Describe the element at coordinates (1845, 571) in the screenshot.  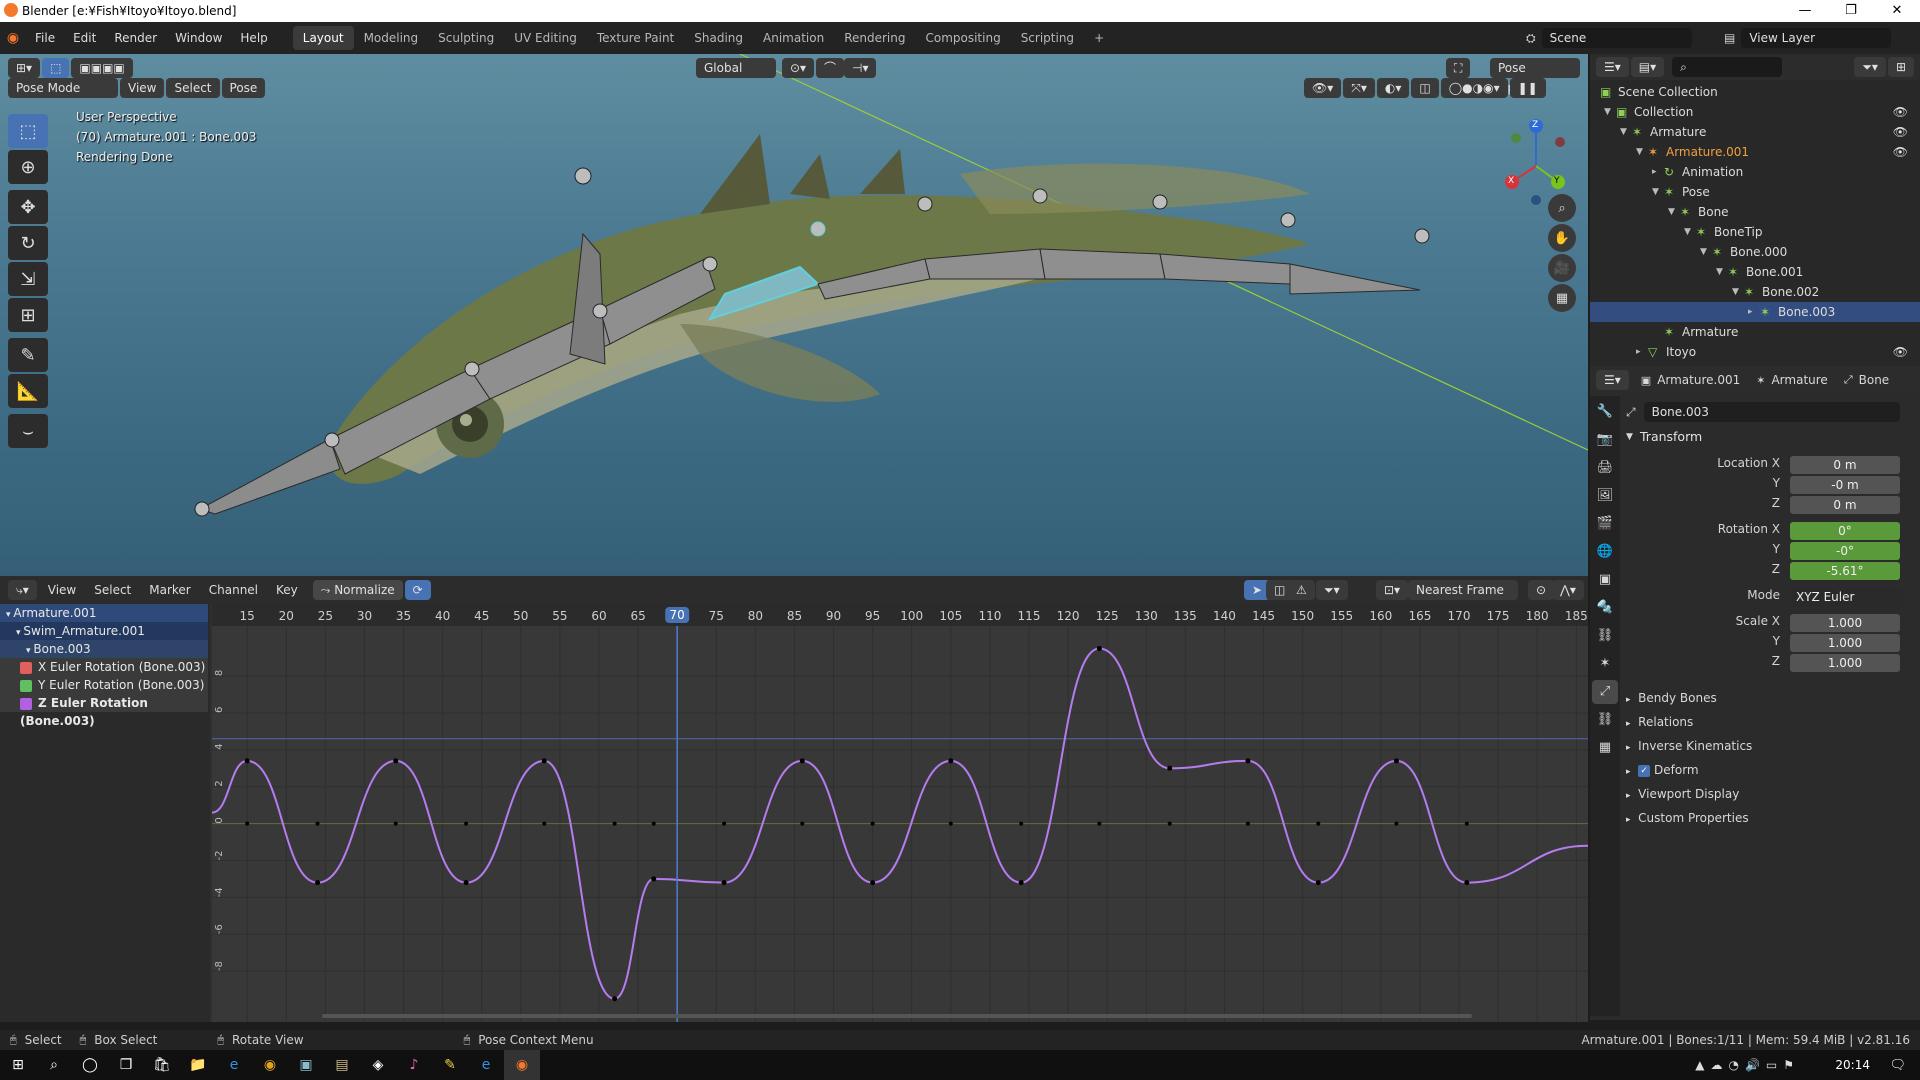
I see `rotation-z-field: -5.61°` at that location.